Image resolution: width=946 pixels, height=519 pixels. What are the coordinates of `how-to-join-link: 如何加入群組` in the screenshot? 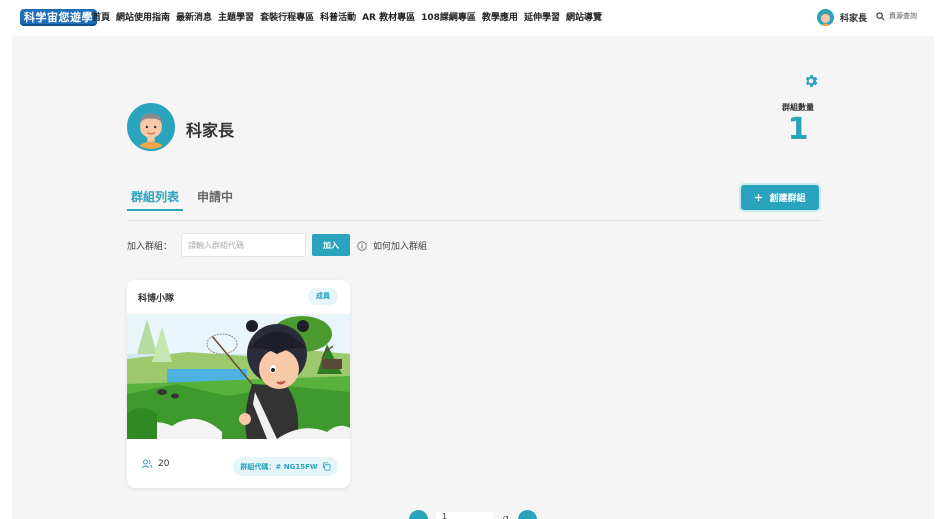 It's located at (392, 245).